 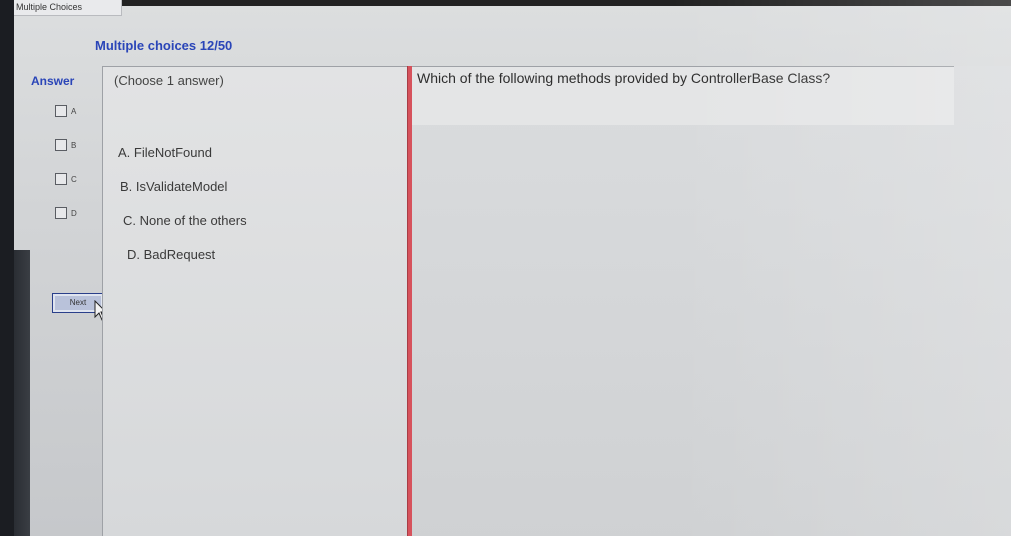 I want to click on answer-letter: D, so click(x=74, y=213).